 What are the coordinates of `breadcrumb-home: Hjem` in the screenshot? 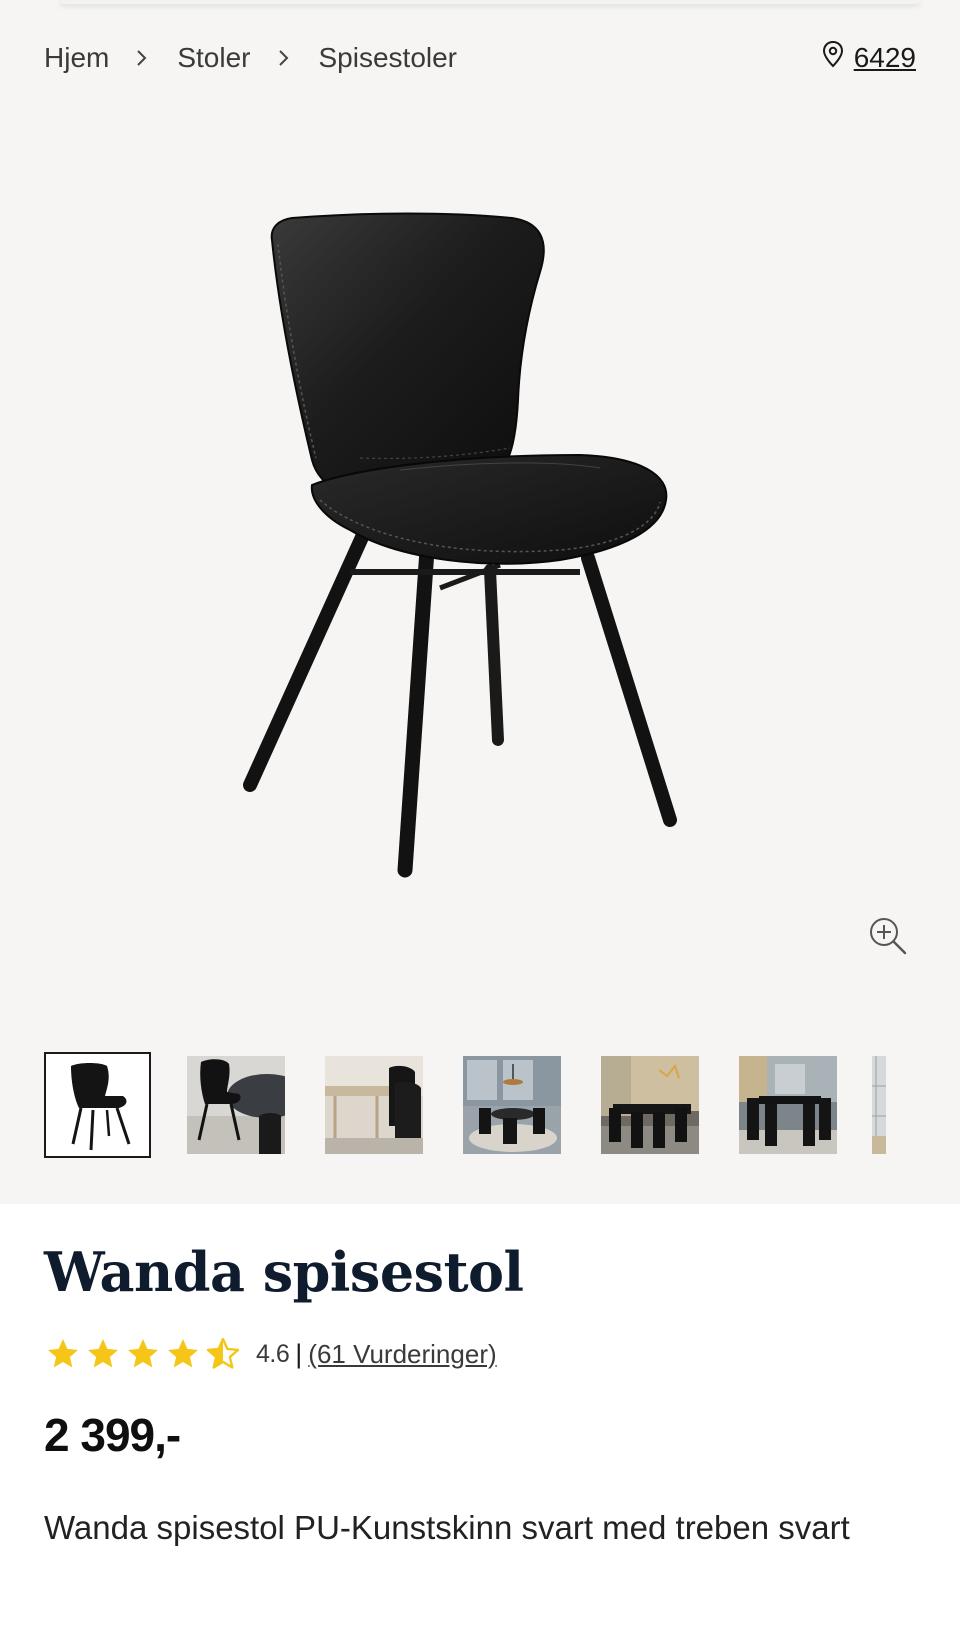 It's located at (76, 58).